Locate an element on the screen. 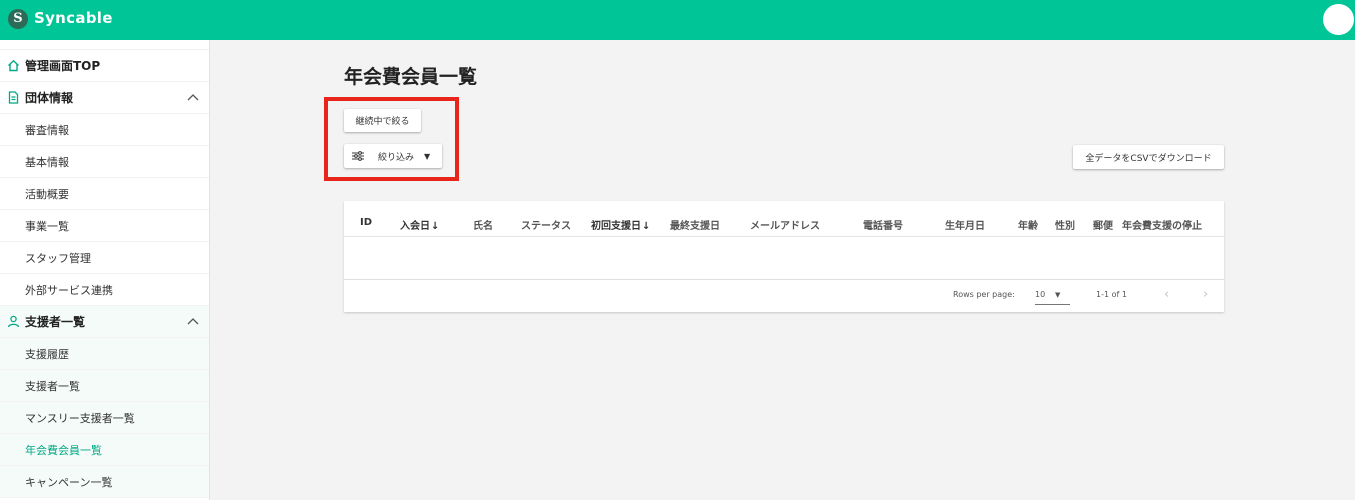 The width and height of the screenshot is (1355, 500). sidebar-item-supporters: 支援者一覧 is located at coordinates (104, 386).